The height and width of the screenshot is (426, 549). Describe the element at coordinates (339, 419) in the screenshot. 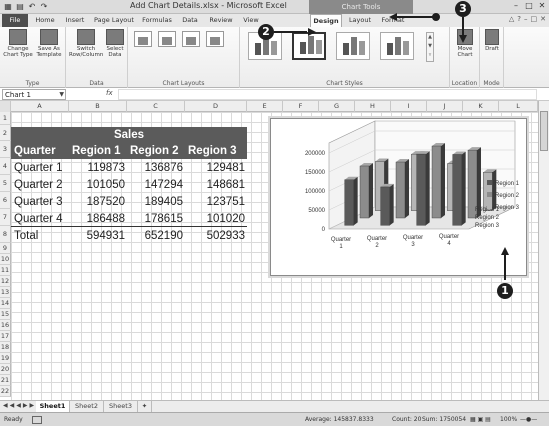

I see `status-average: Average: 145837.8333` at that location.